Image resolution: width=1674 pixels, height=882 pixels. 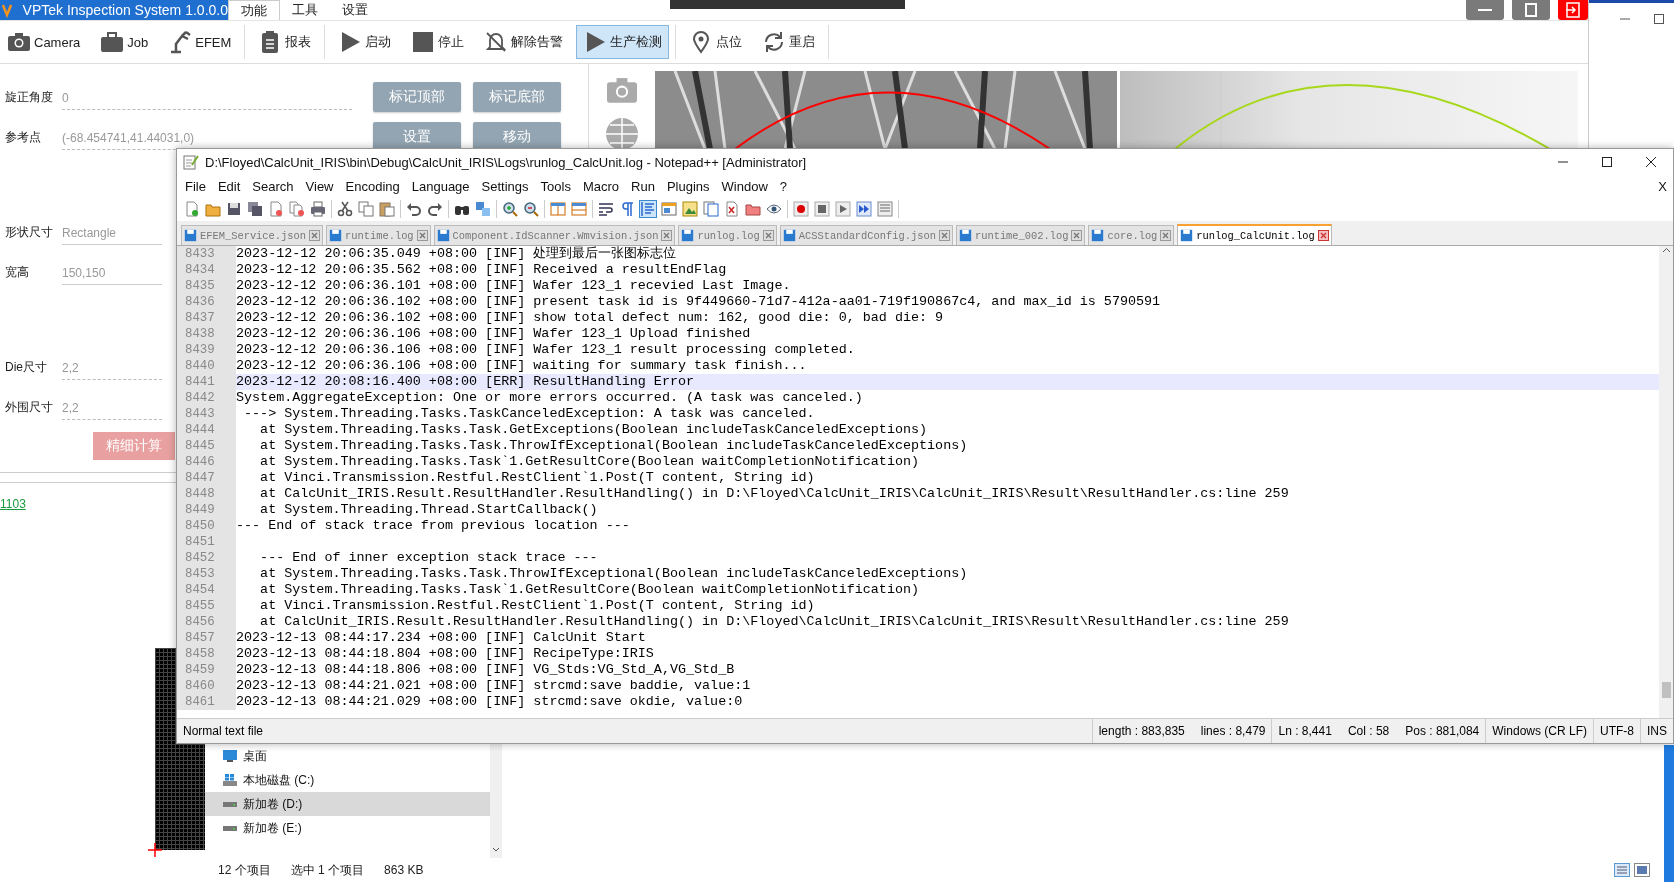 What do you see at coordinates (866, 235) in the screenshot?
I see `file-tab: ACSStandardConfig.json` at bounding box center [866, 235].